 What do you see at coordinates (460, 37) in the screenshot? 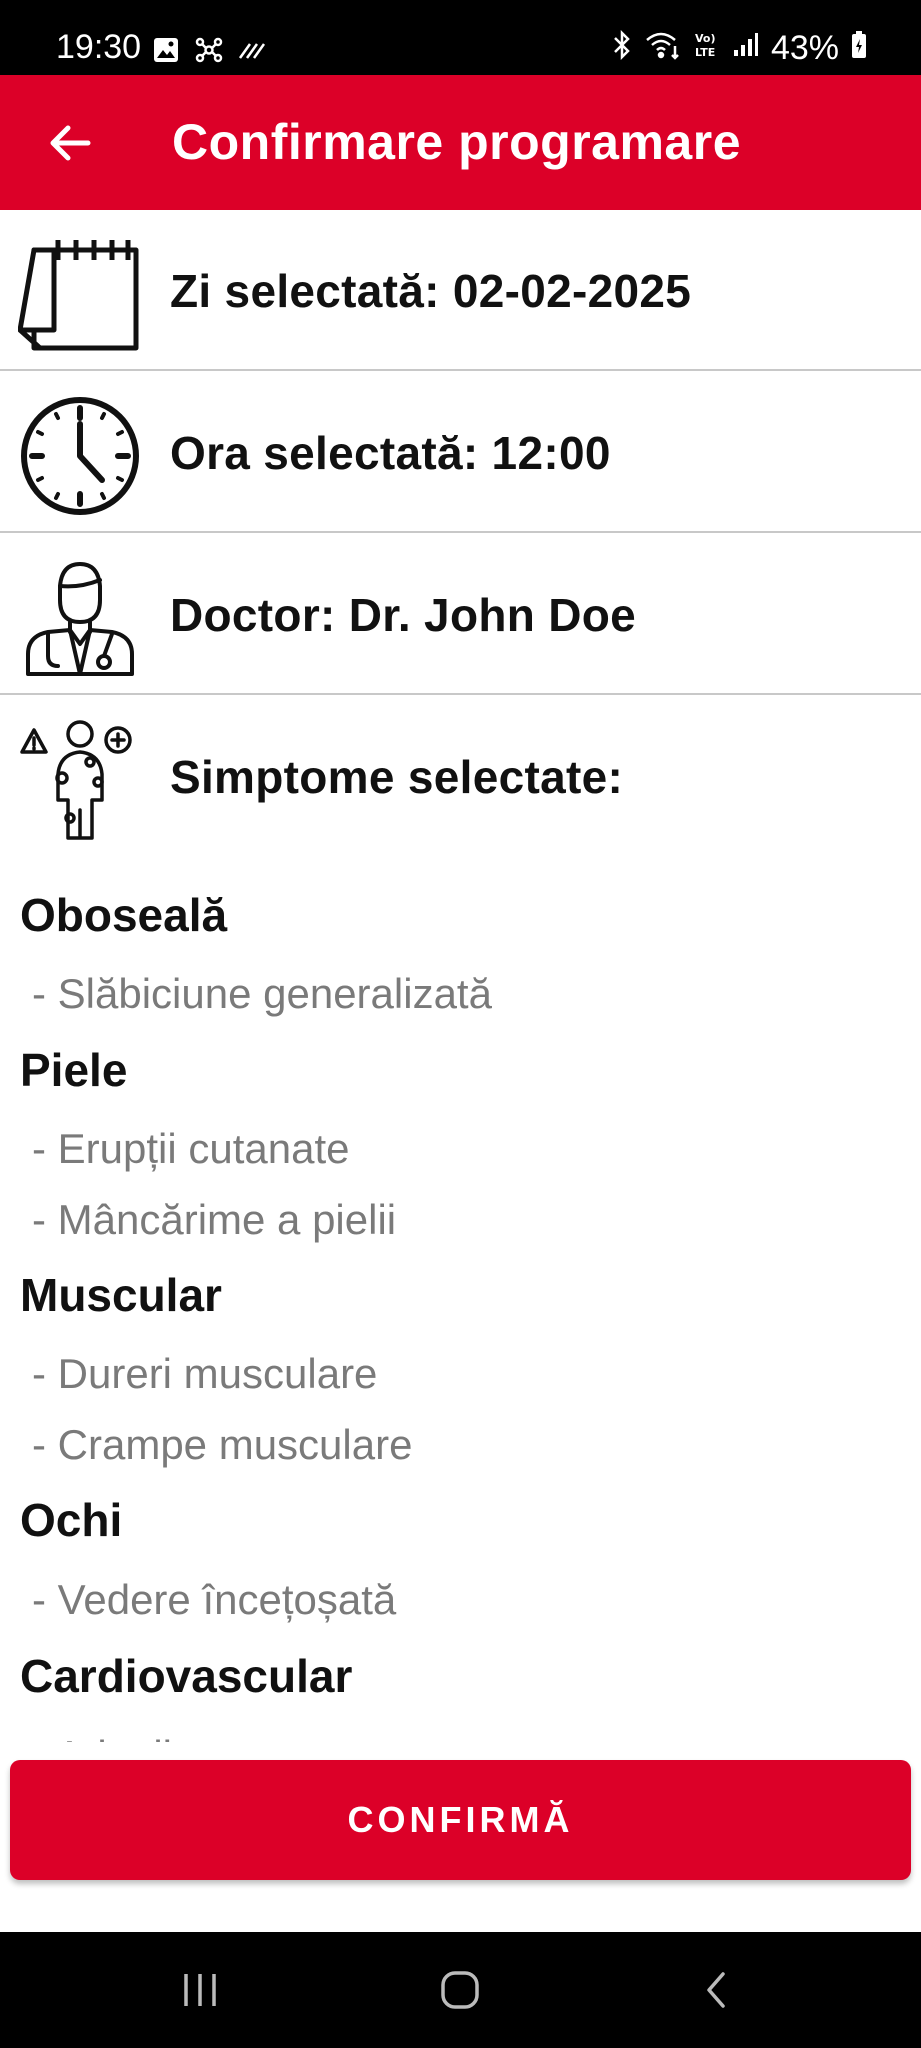
I see `status-bar: 19:30 Vo) LTE 43%` at bounding box center [460, 37].